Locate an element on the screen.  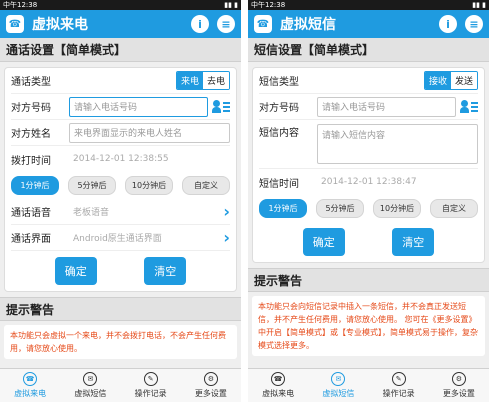
title-bar: ☎ 虚拟短信 i ≡ is located at coordinates (368, 24).